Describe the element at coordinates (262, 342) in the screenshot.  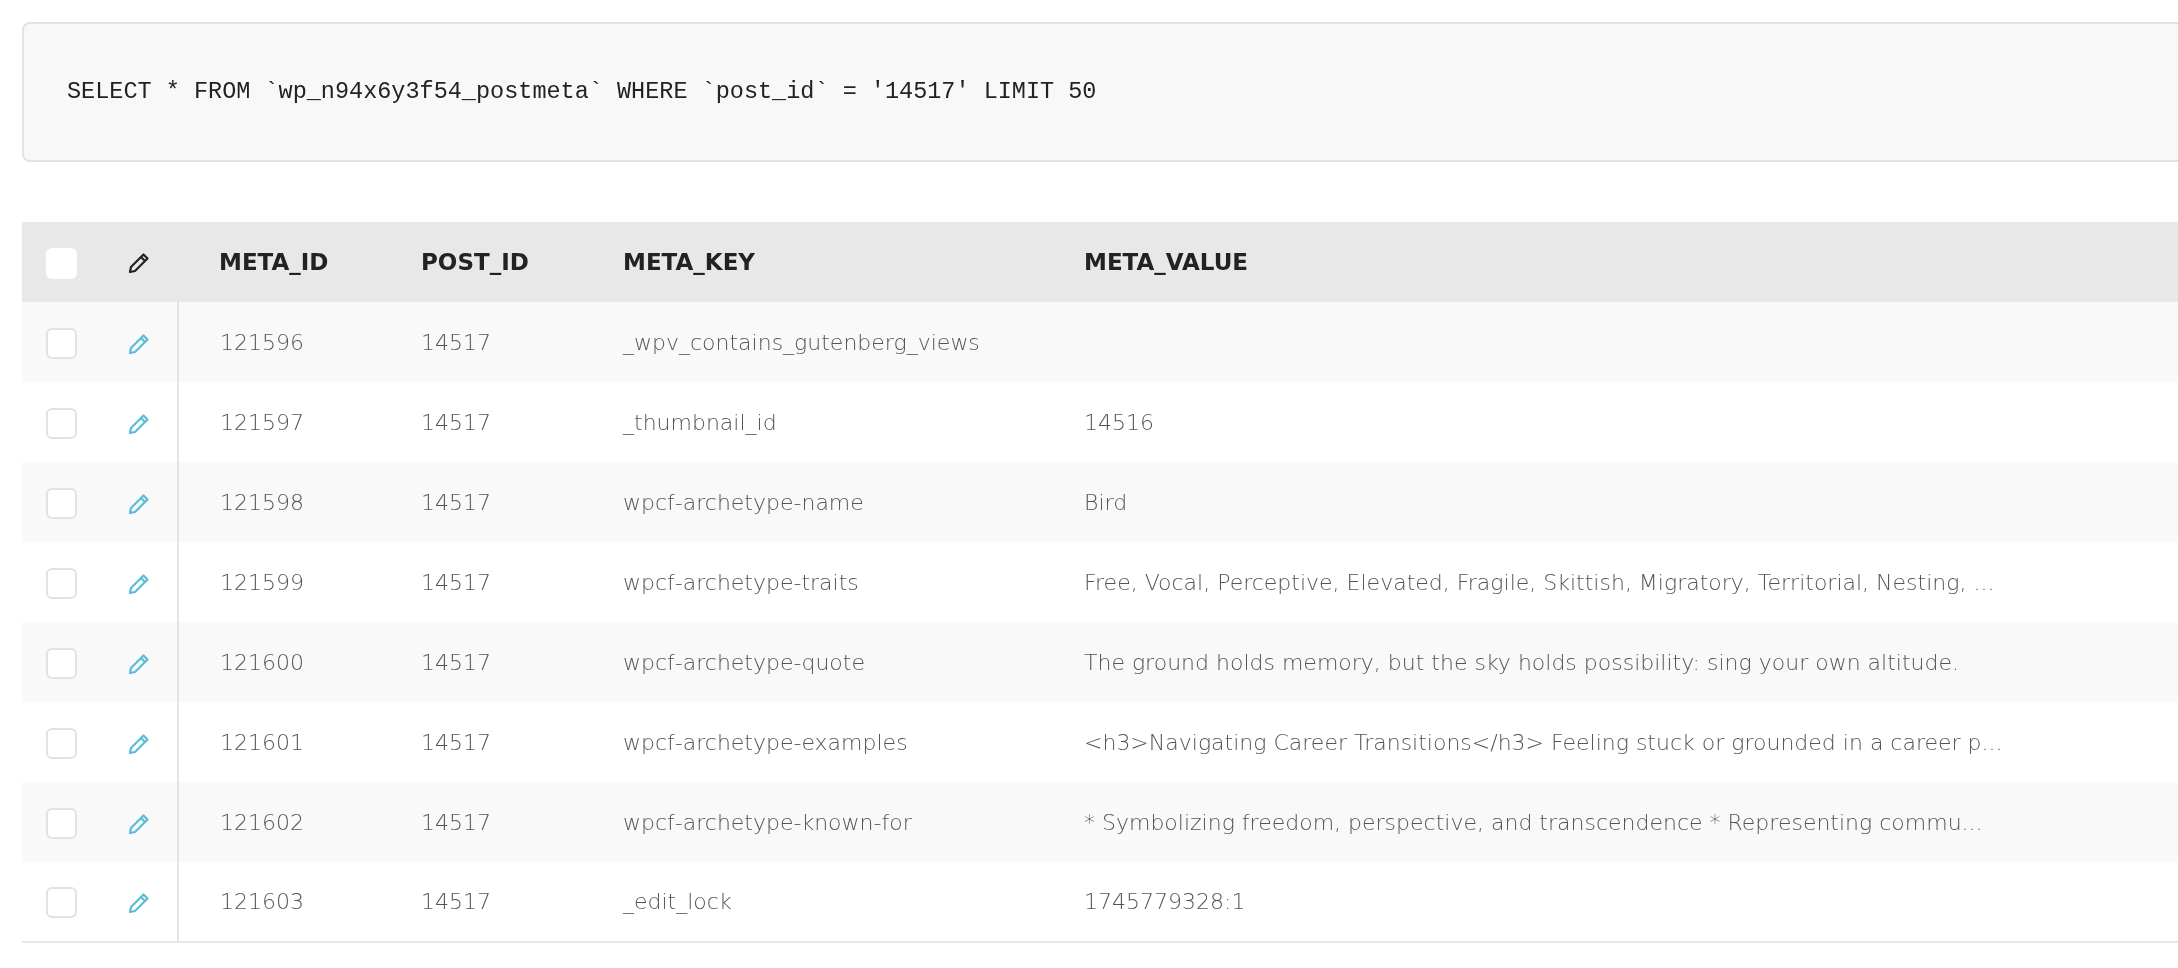
I see `table-cell: 121596` at that location.